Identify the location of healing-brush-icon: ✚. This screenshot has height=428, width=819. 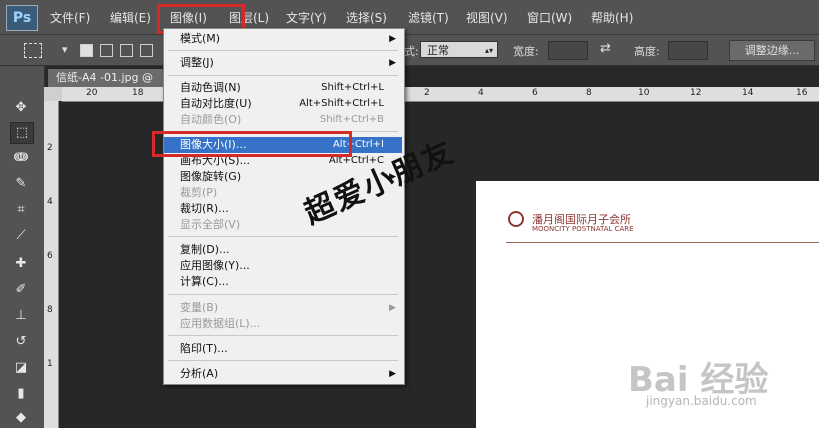
(21, 264).